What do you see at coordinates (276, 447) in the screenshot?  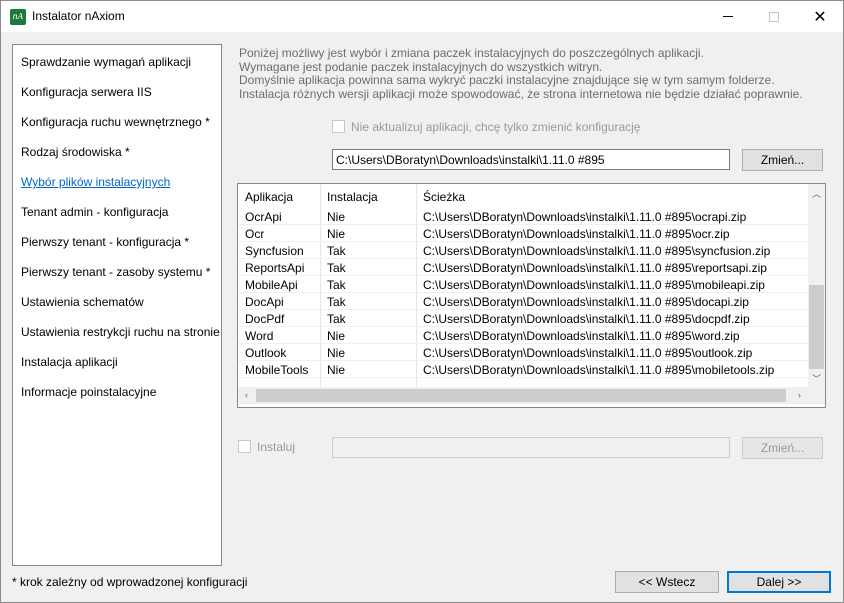 I see `install-label: Instaluj` at bounding box center [276, 447].